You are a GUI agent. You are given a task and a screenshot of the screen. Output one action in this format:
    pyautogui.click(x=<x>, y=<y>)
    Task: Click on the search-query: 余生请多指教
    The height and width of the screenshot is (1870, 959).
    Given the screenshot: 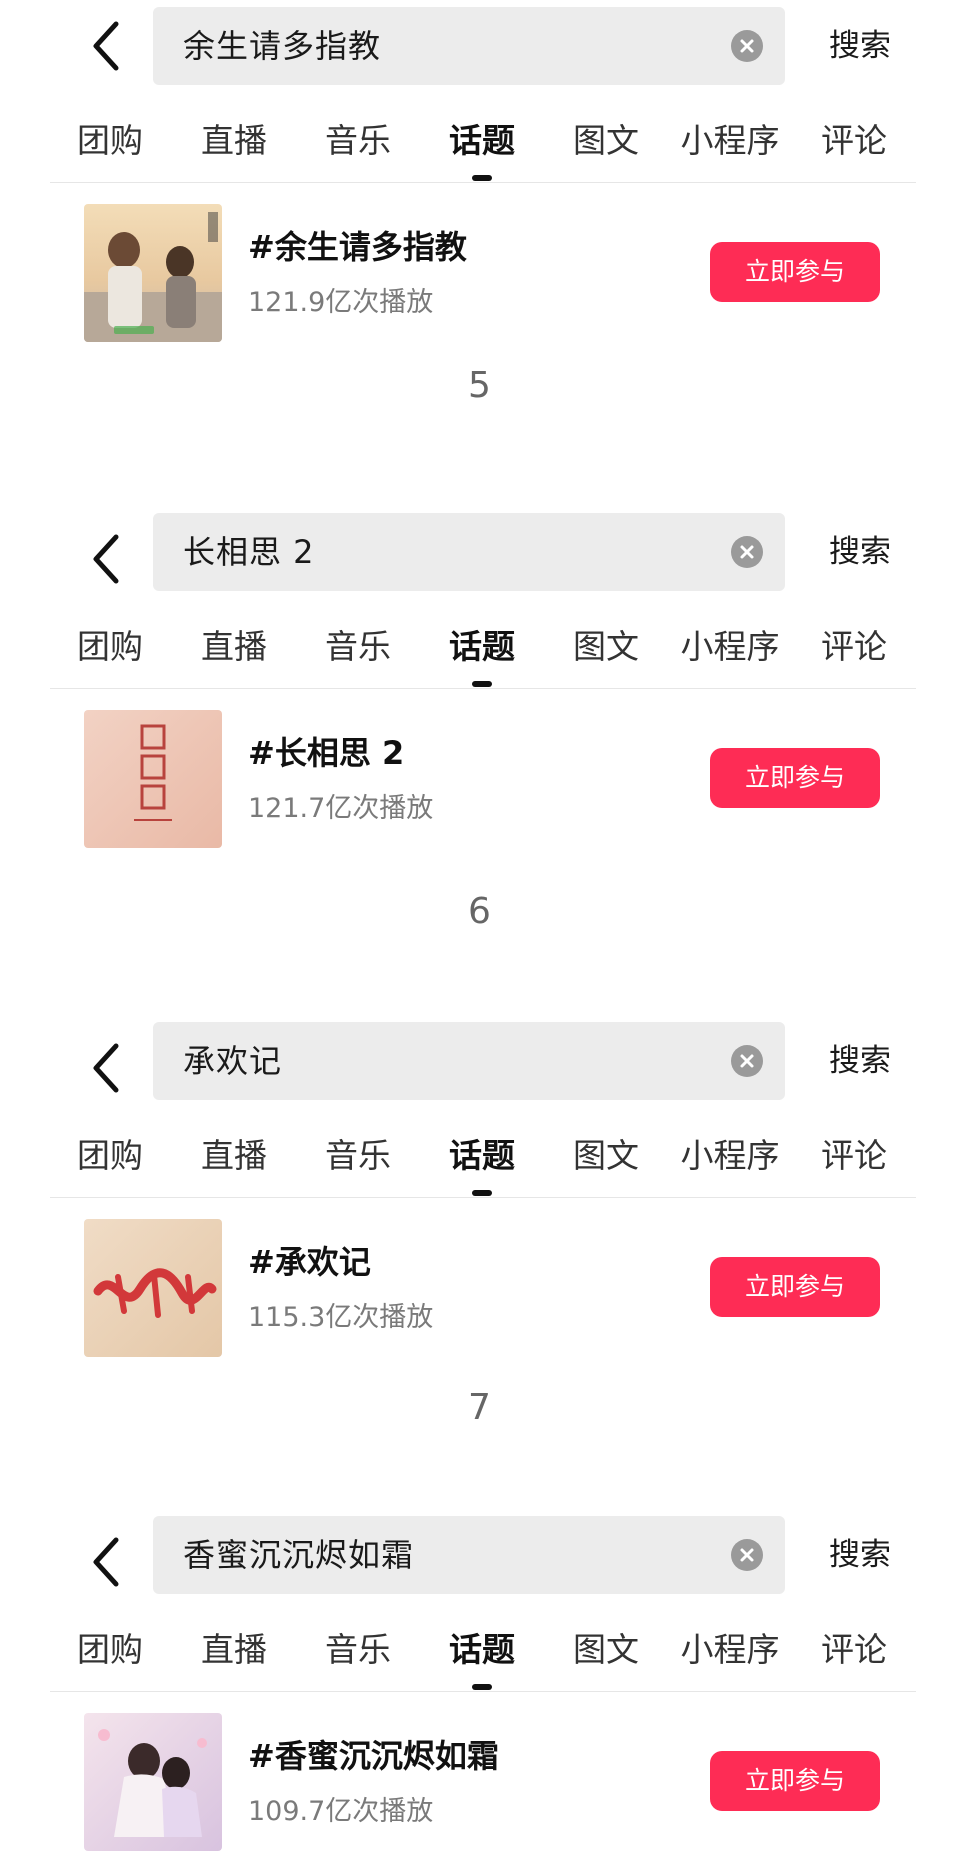 What is the action you would take?
    pyautogui.click(x=282, y=46)
    